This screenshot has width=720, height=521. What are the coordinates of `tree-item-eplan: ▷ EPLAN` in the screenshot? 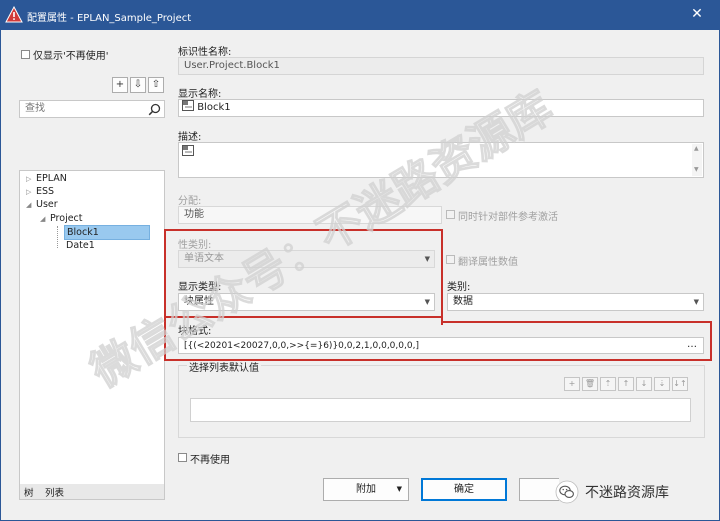 It's located at (46, 178).